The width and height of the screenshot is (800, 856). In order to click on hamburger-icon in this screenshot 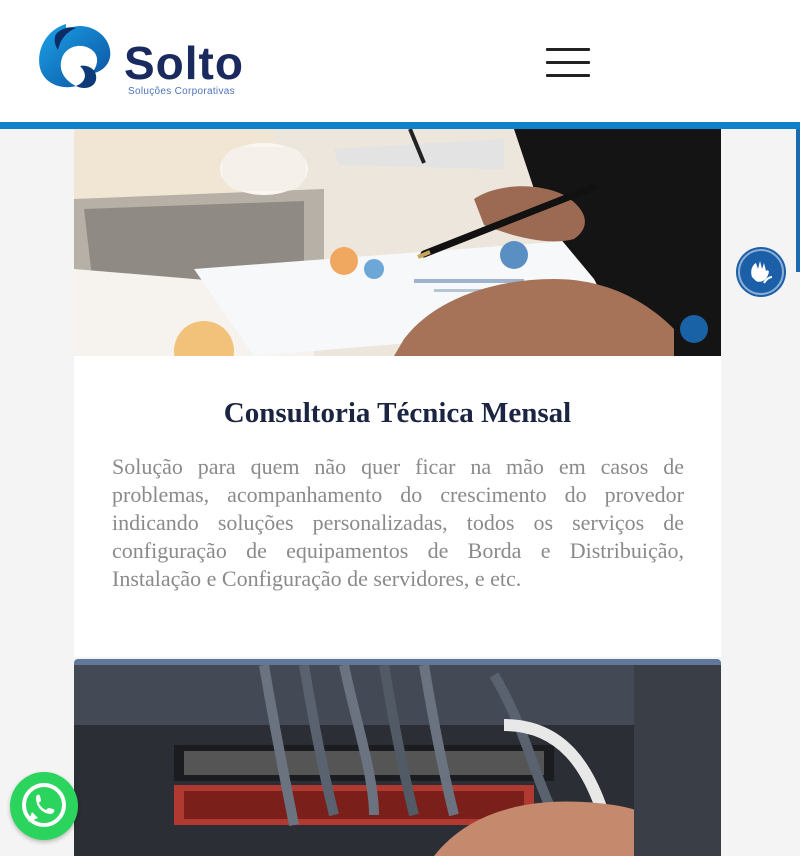, I will do `click(568, 66)`.